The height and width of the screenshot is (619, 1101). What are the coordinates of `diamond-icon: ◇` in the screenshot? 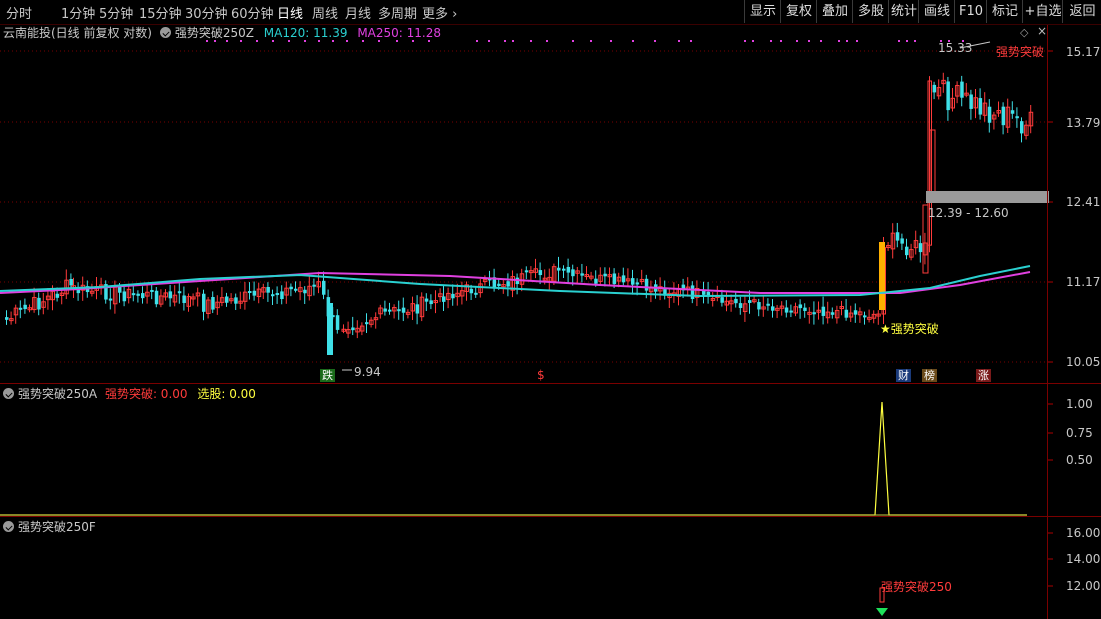 It's located at (1024, 32).